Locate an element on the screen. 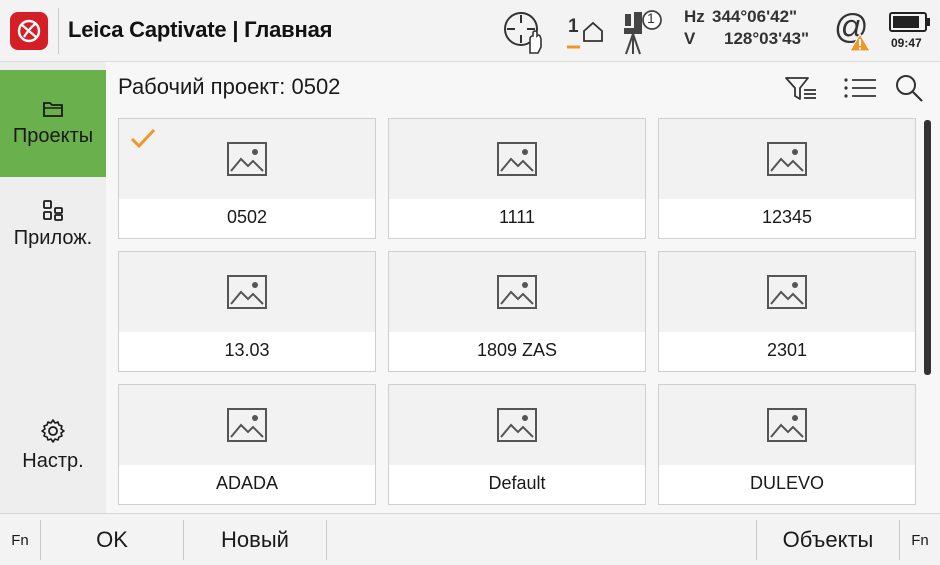  footer-divider is located at coordinates (326, 540).